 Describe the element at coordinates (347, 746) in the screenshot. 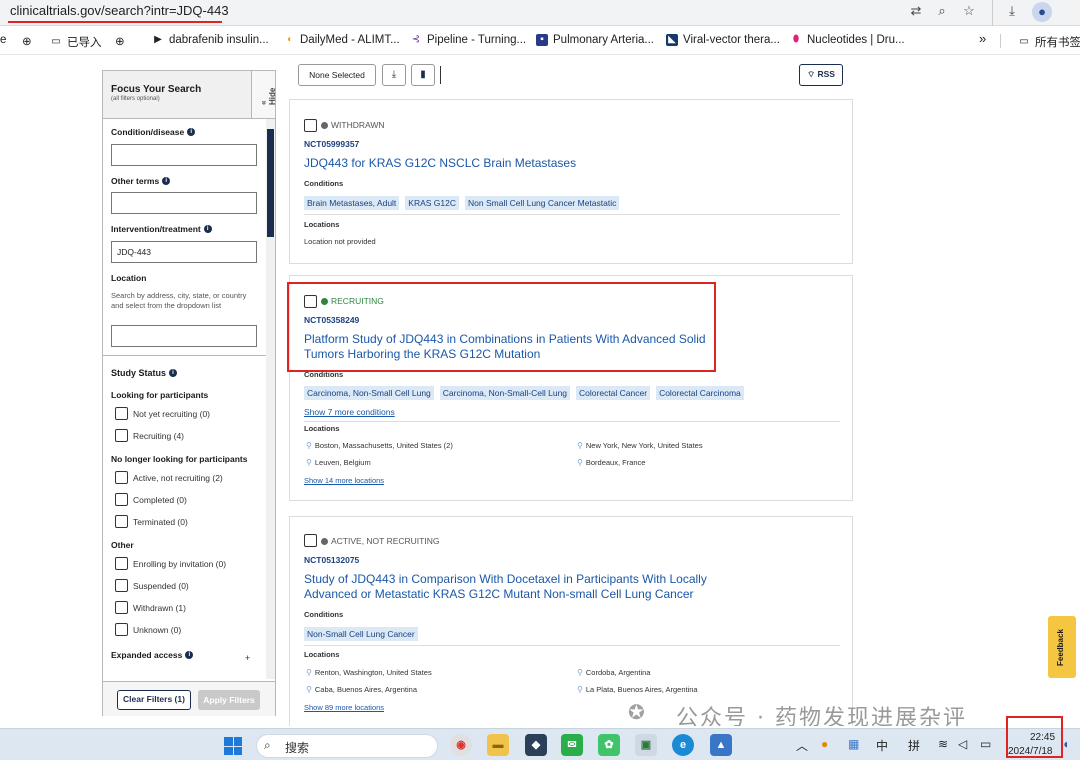

I see `taskbar-search: 搜索` at that location.